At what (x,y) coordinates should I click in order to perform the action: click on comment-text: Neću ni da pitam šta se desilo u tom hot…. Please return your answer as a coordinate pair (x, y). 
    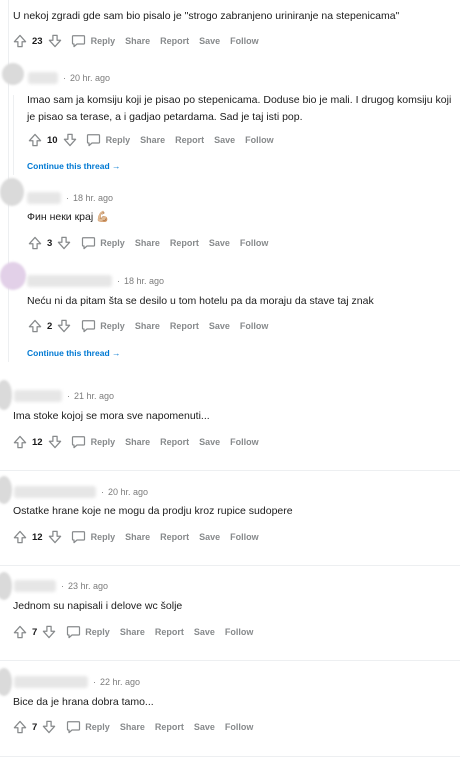
    Looking at the image, I should click on (200, 301).